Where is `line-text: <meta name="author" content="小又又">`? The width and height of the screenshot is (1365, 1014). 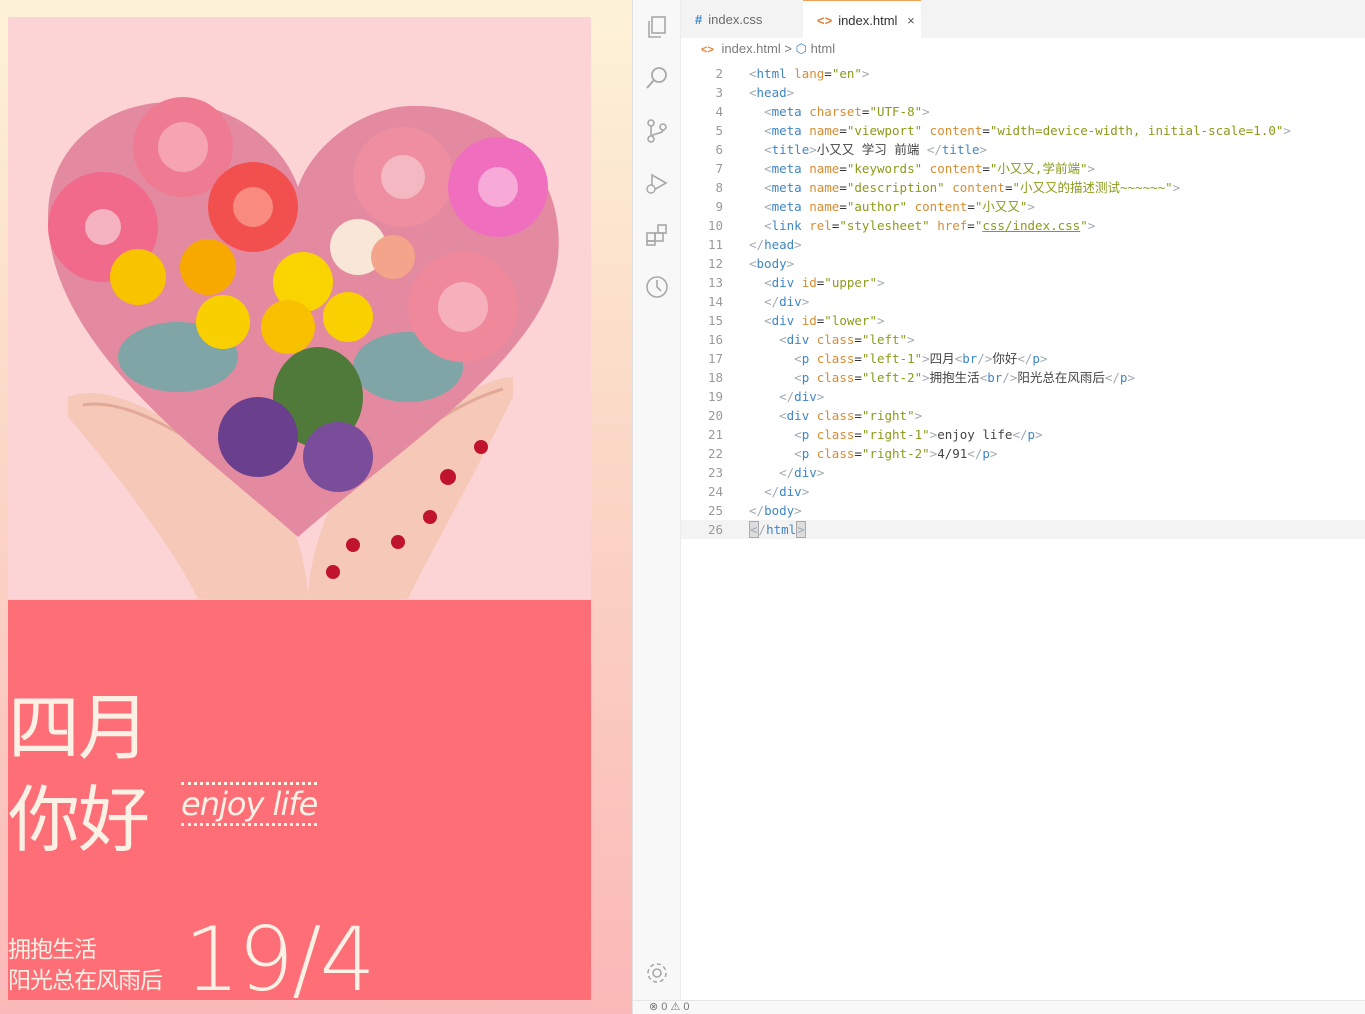 line-text: <meta name="author" content="小又又"> is located at coordinates (892, 206).